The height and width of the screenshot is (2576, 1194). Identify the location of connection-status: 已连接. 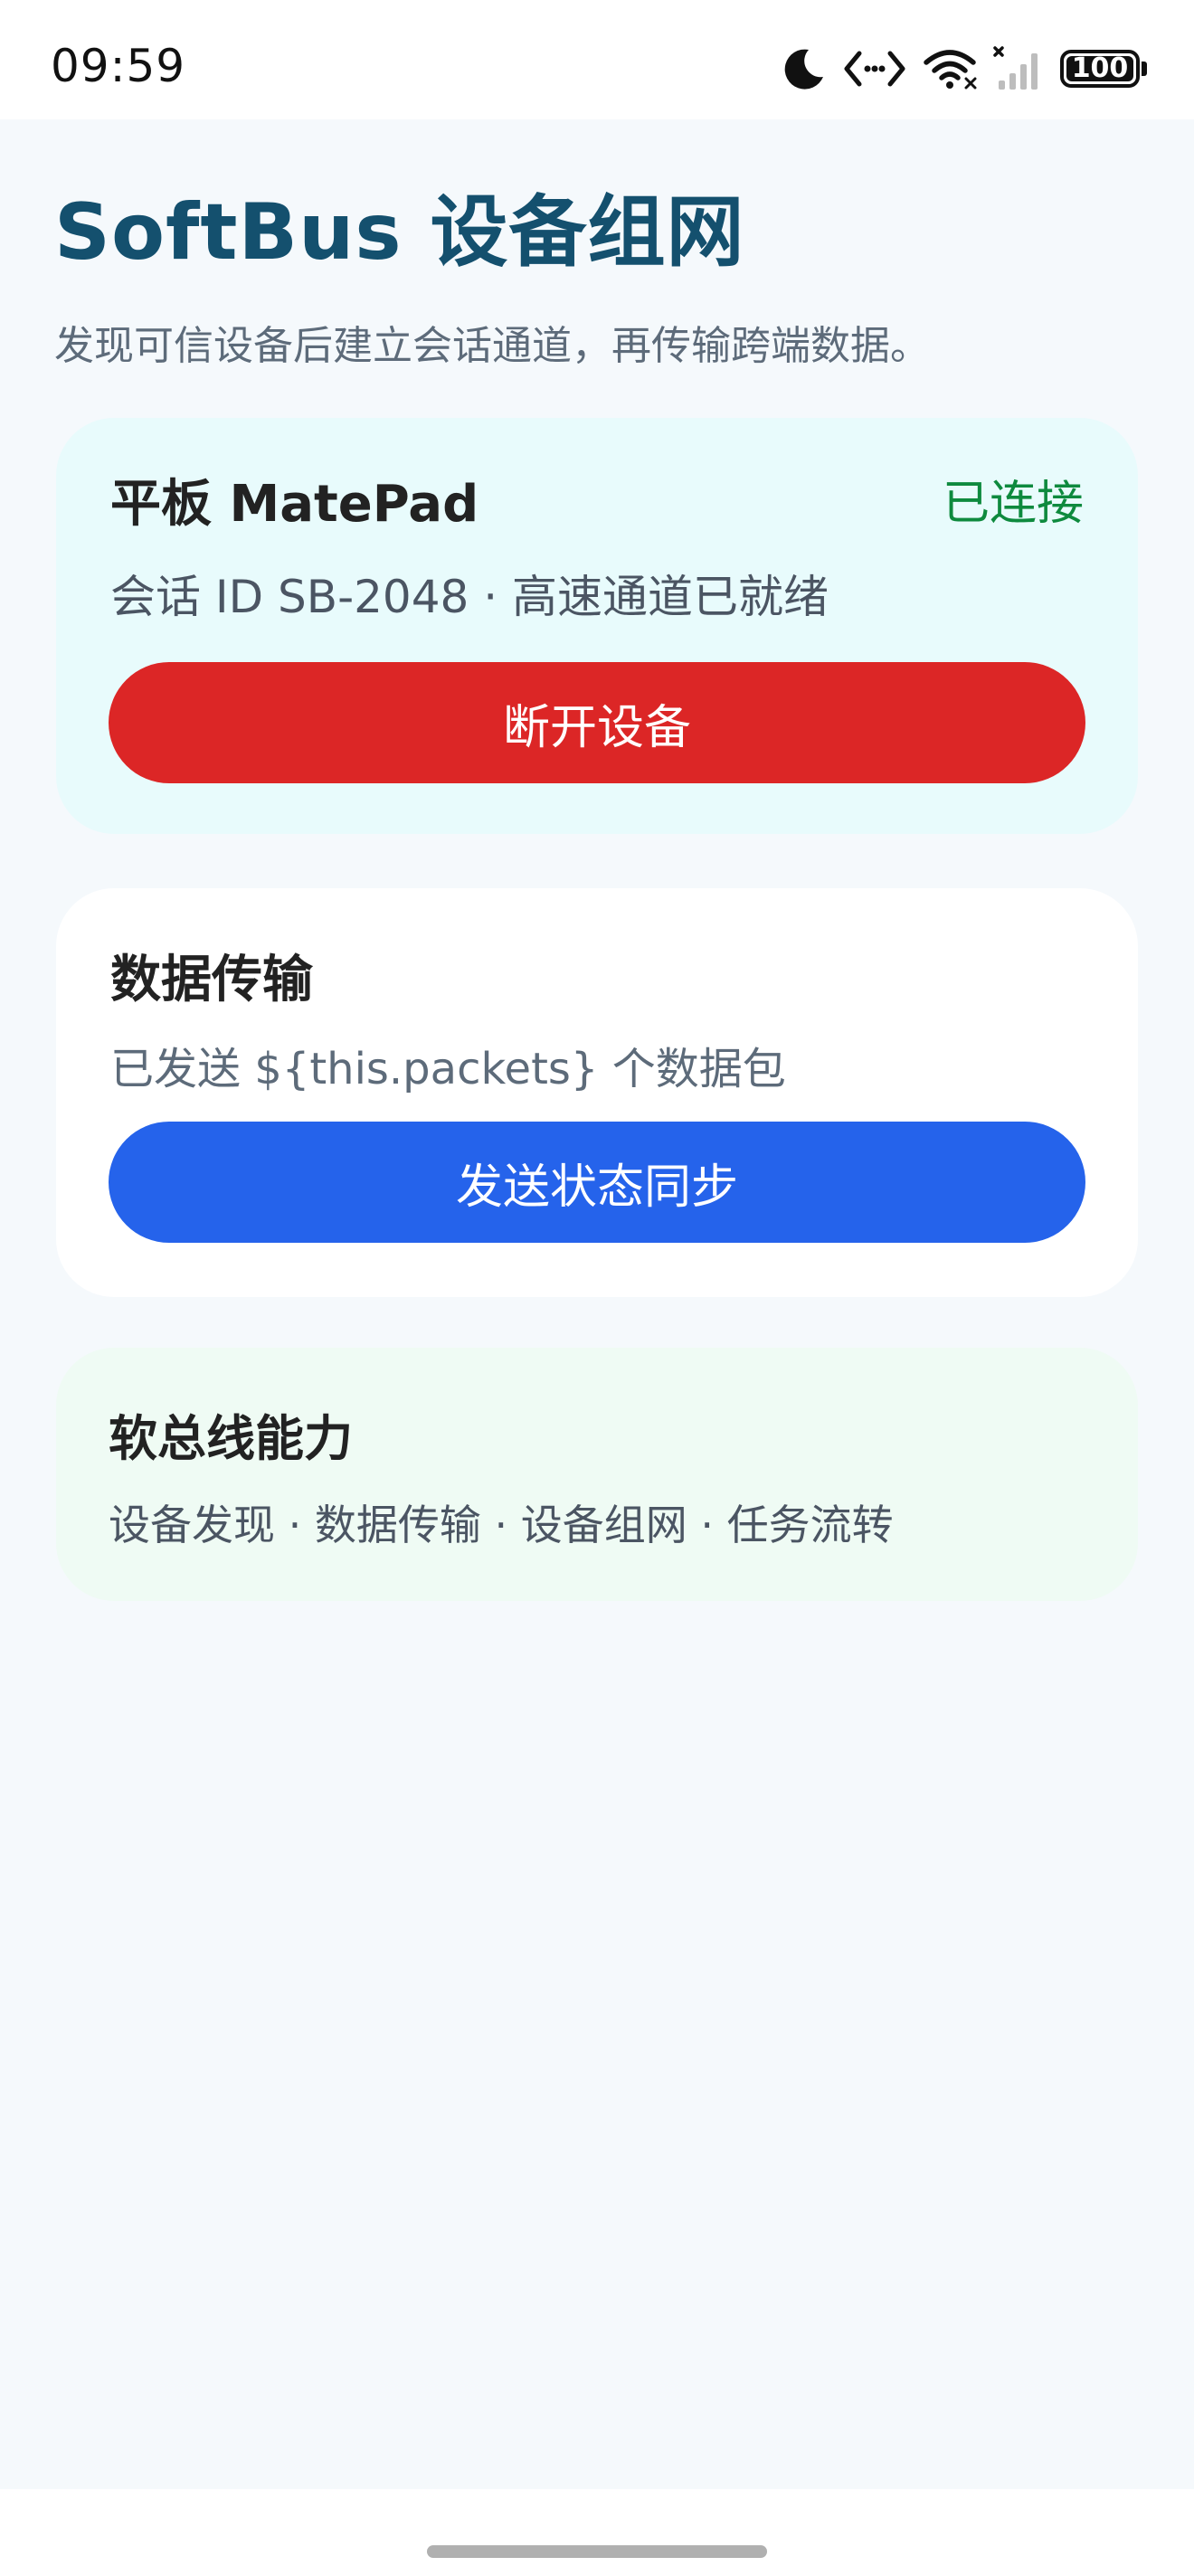
(1013, 504).